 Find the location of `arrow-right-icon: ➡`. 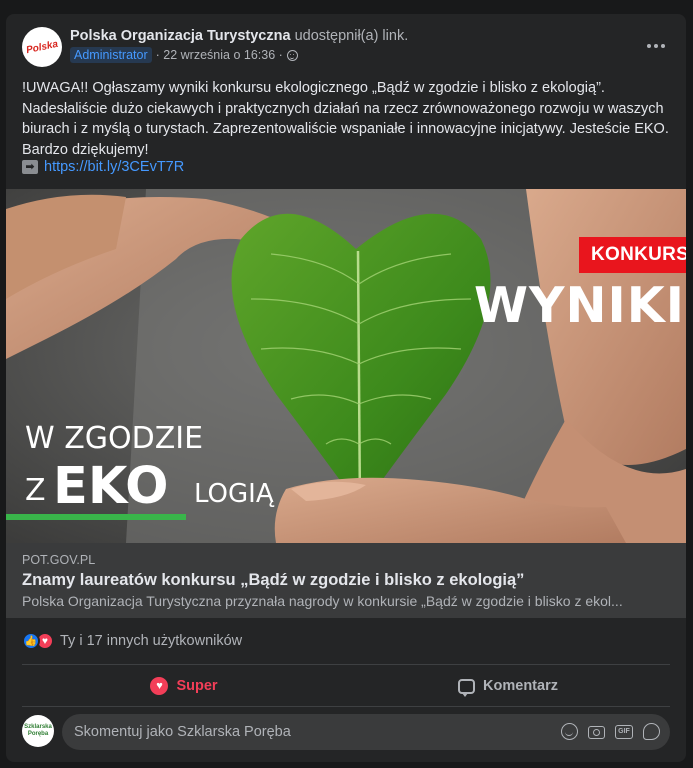

arrow-right-icon: ➡ is located at coordinates (30, 167).